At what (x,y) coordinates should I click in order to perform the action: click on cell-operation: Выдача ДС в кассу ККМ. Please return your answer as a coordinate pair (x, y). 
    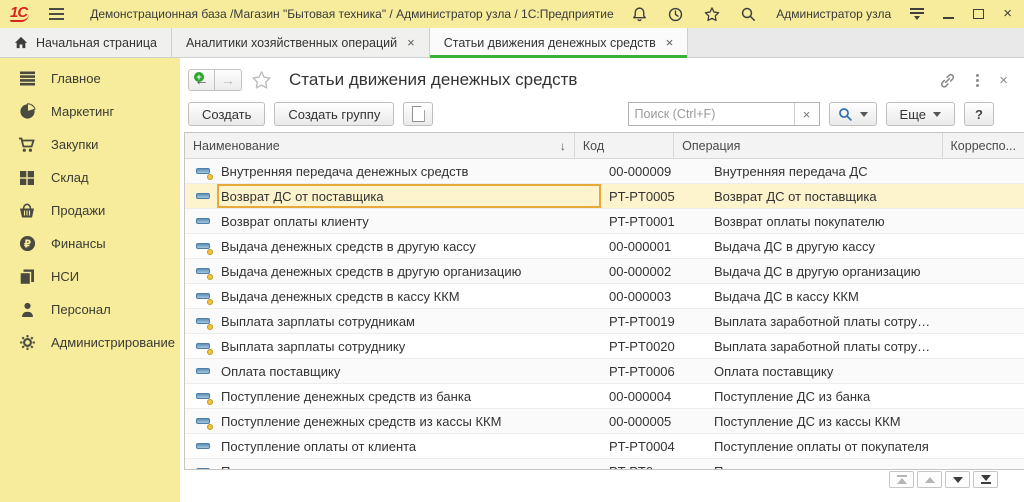
    Looking at the image, I should click on (786, 296).